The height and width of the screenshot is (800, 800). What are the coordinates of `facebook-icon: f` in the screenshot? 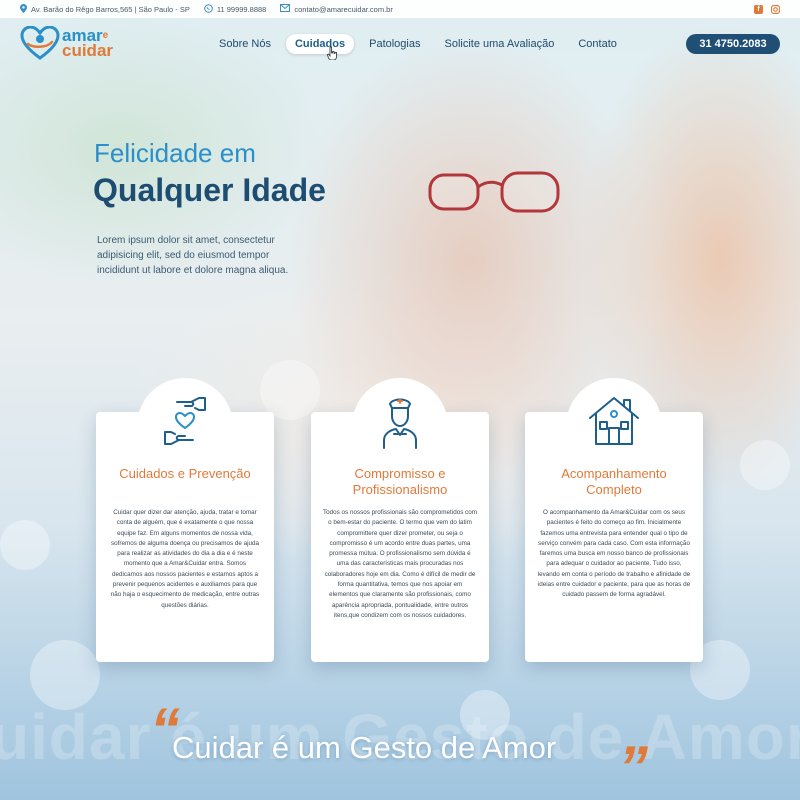 It's located at (758, 9).